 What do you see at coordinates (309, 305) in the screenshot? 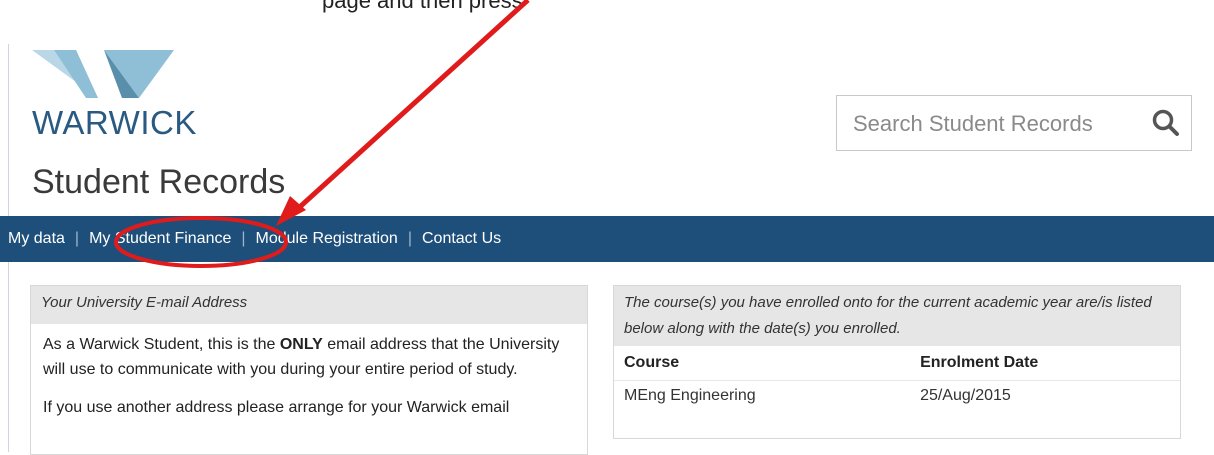
I see `email-panel-heading: Your University E-mail Address` at bounding box center [309, 305].